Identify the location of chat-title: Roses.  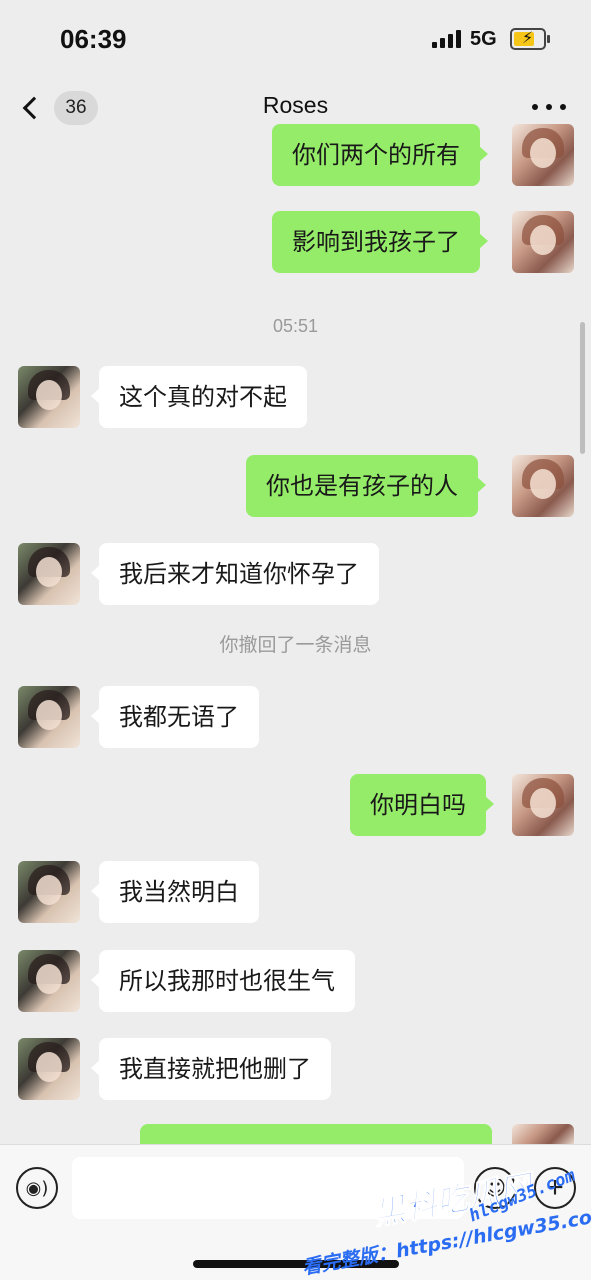
(295, 105).